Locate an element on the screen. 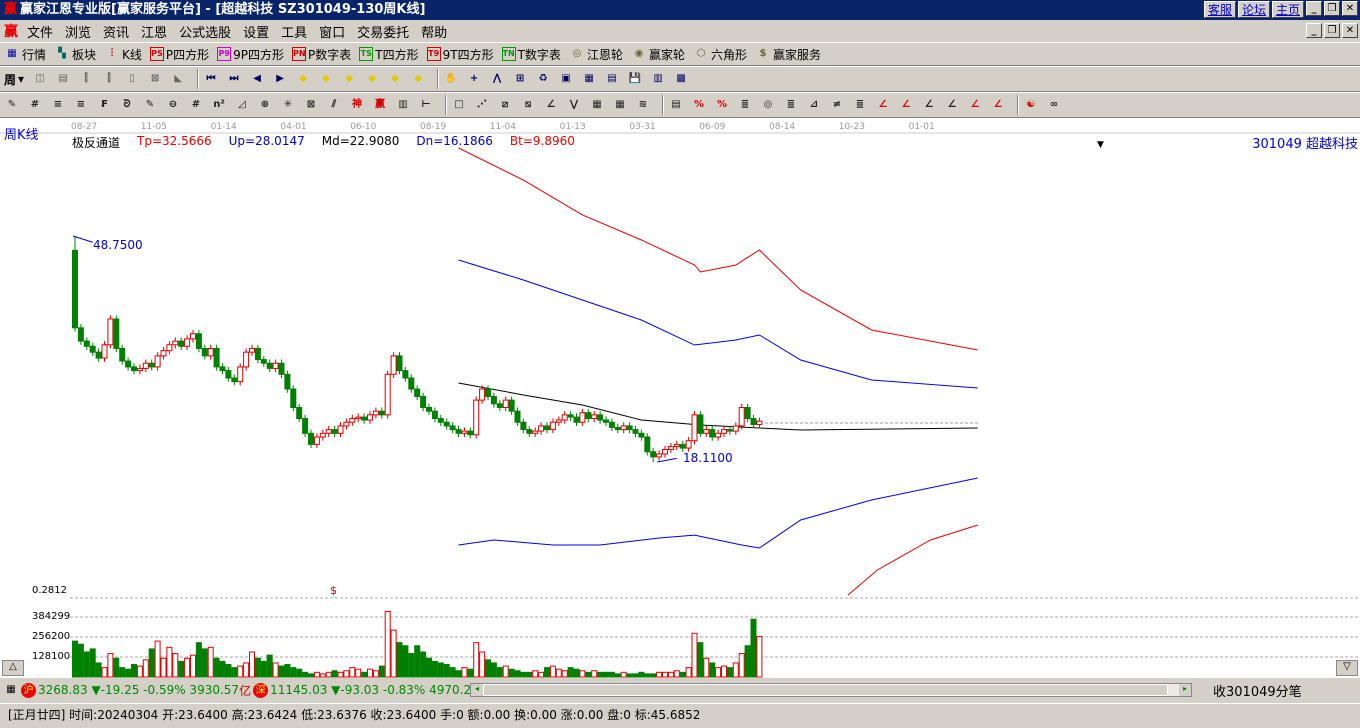  toolbar-wheel-button: ◎ 江恩轮 is located at coordinates (596, 54).